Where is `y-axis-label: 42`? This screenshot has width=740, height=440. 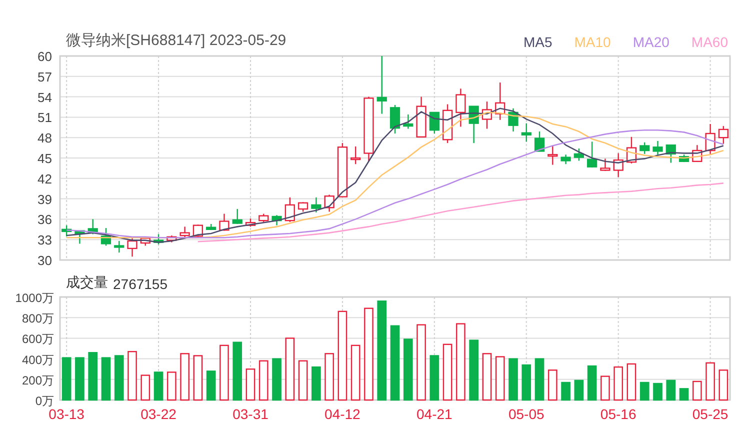
y-axis-label: 42 is located at coordinates (45, 178).